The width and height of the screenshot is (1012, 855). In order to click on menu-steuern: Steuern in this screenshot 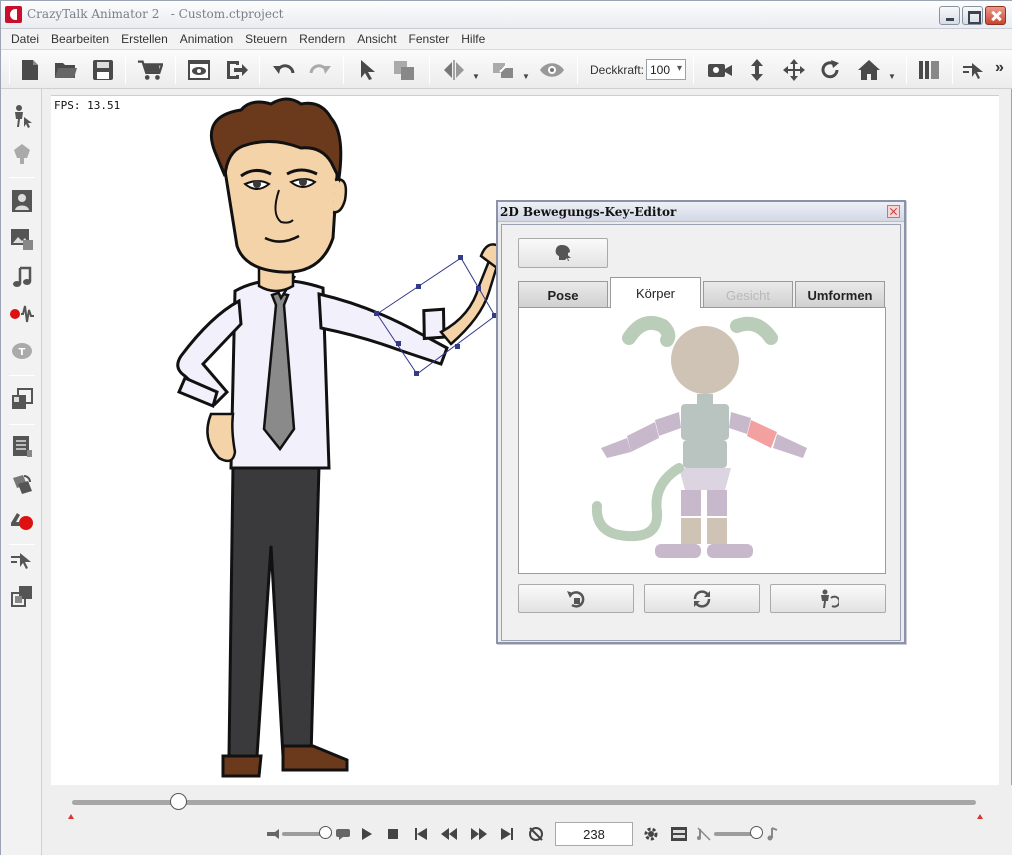, I will do `click(266, 39)`.